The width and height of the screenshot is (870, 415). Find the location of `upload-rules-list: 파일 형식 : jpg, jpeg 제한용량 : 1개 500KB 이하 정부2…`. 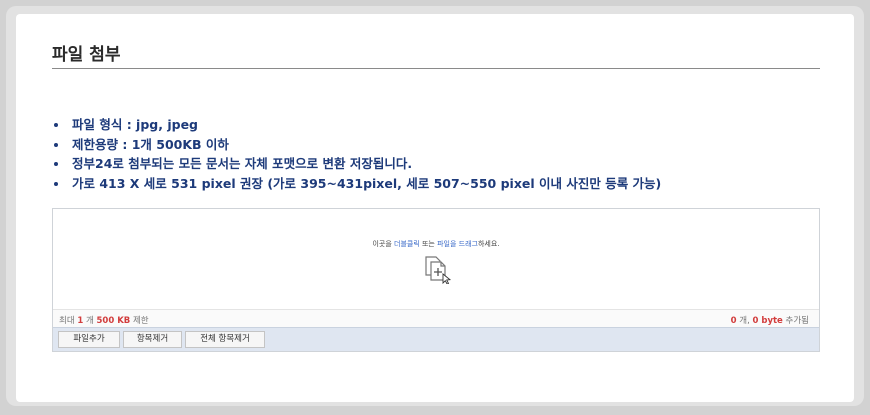

upload-rules-list: 파일 형식 : jpg, jpeg 제한용량 : 1개 500KB 이하 정부2… is located at coordinates (356, 154).